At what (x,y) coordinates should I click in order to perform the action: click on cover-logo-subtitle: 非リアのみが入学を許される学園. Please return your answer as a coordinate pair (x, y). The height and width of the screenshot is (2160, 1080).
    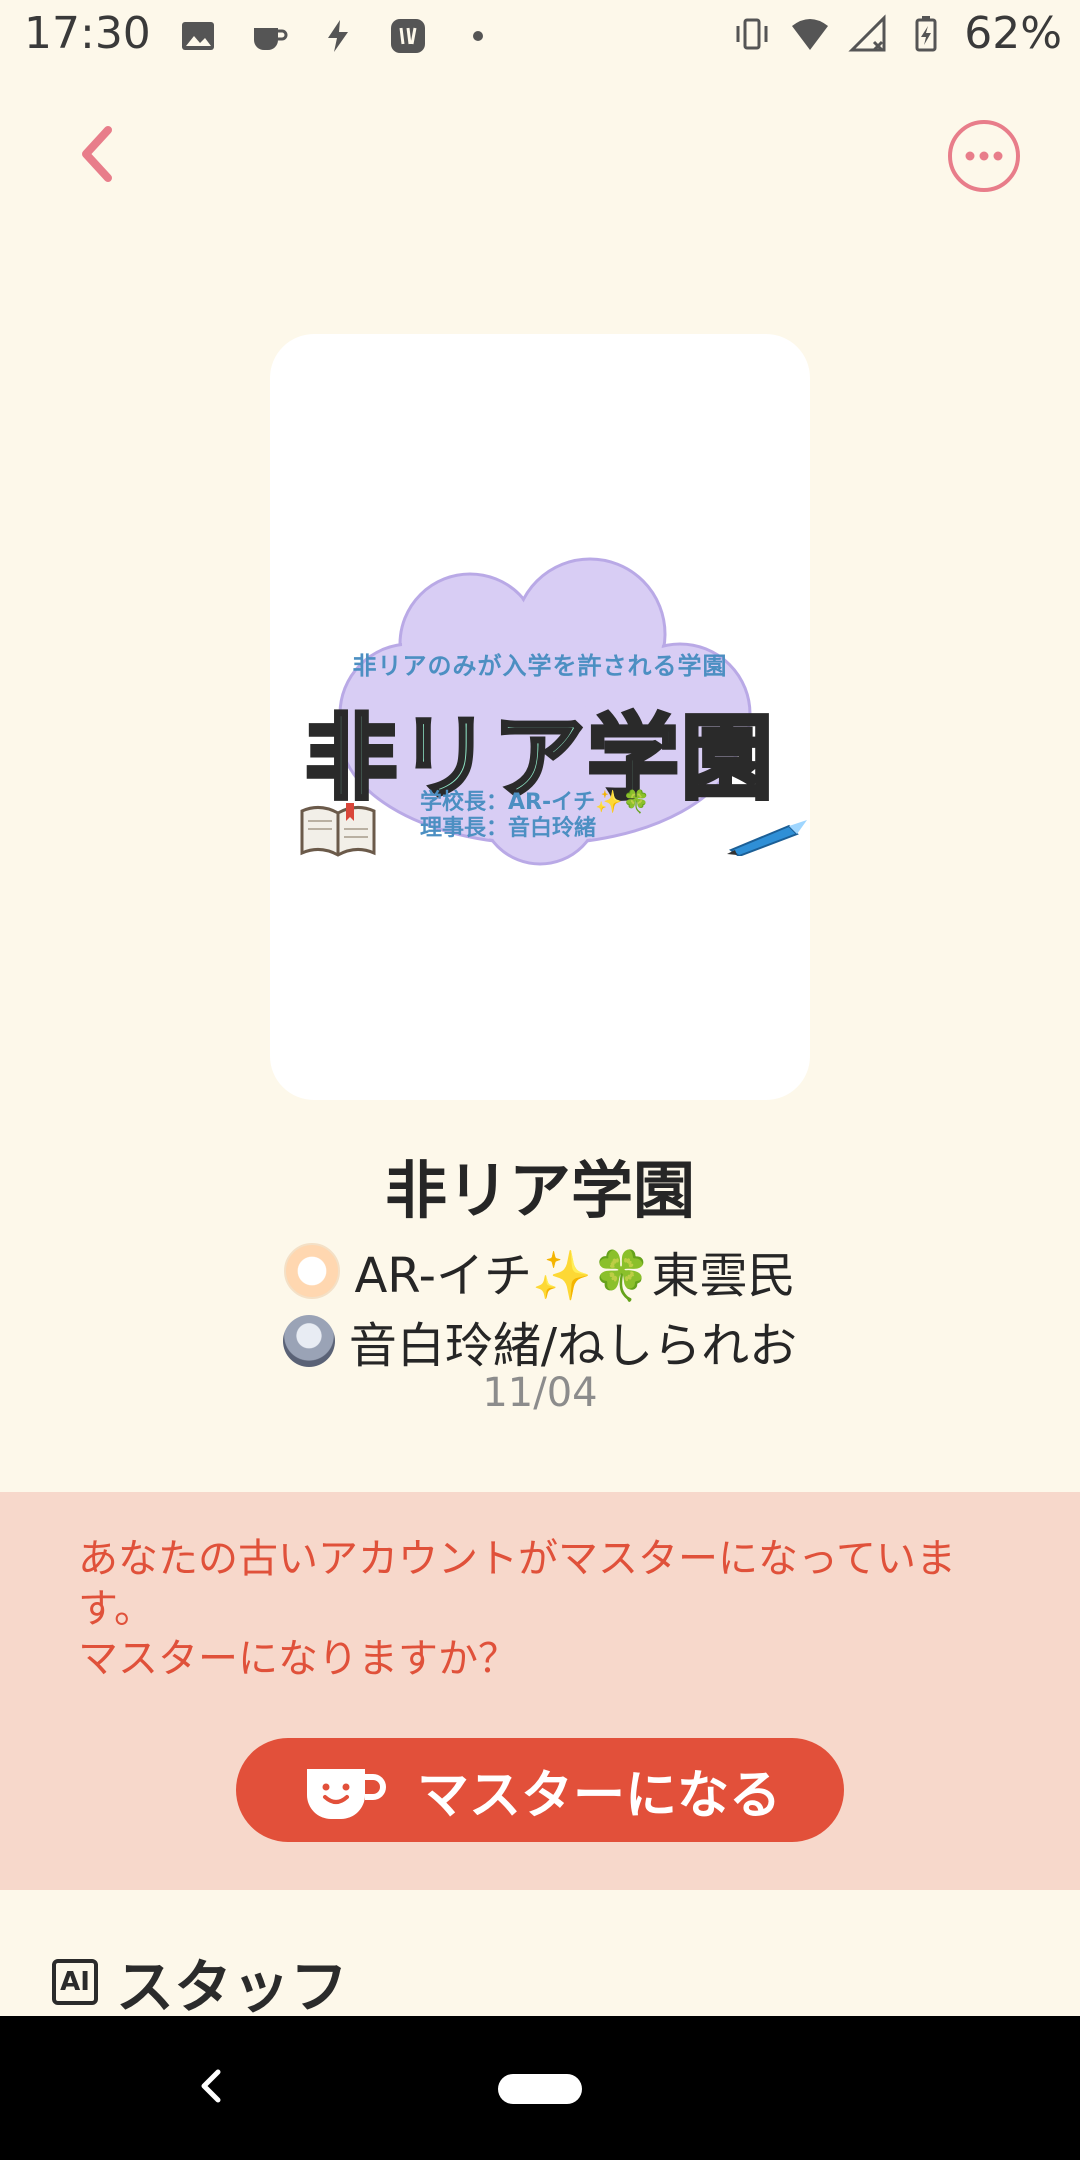
    Looking at the image, I should click on (540, 666).